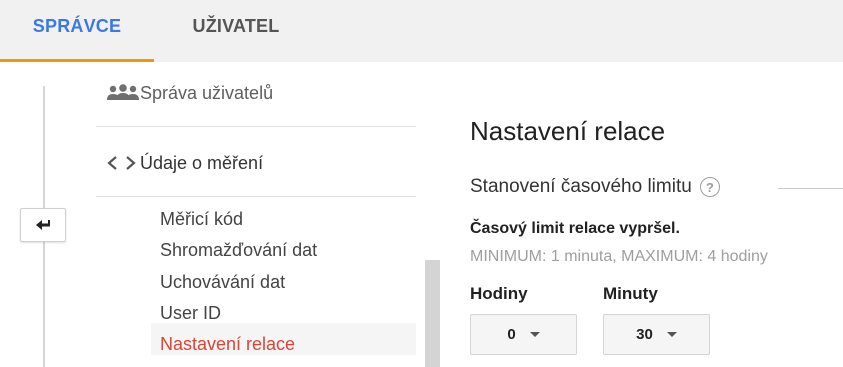  I want to click on nav-tracking-info: Údaje o měření, so click(256, 163).